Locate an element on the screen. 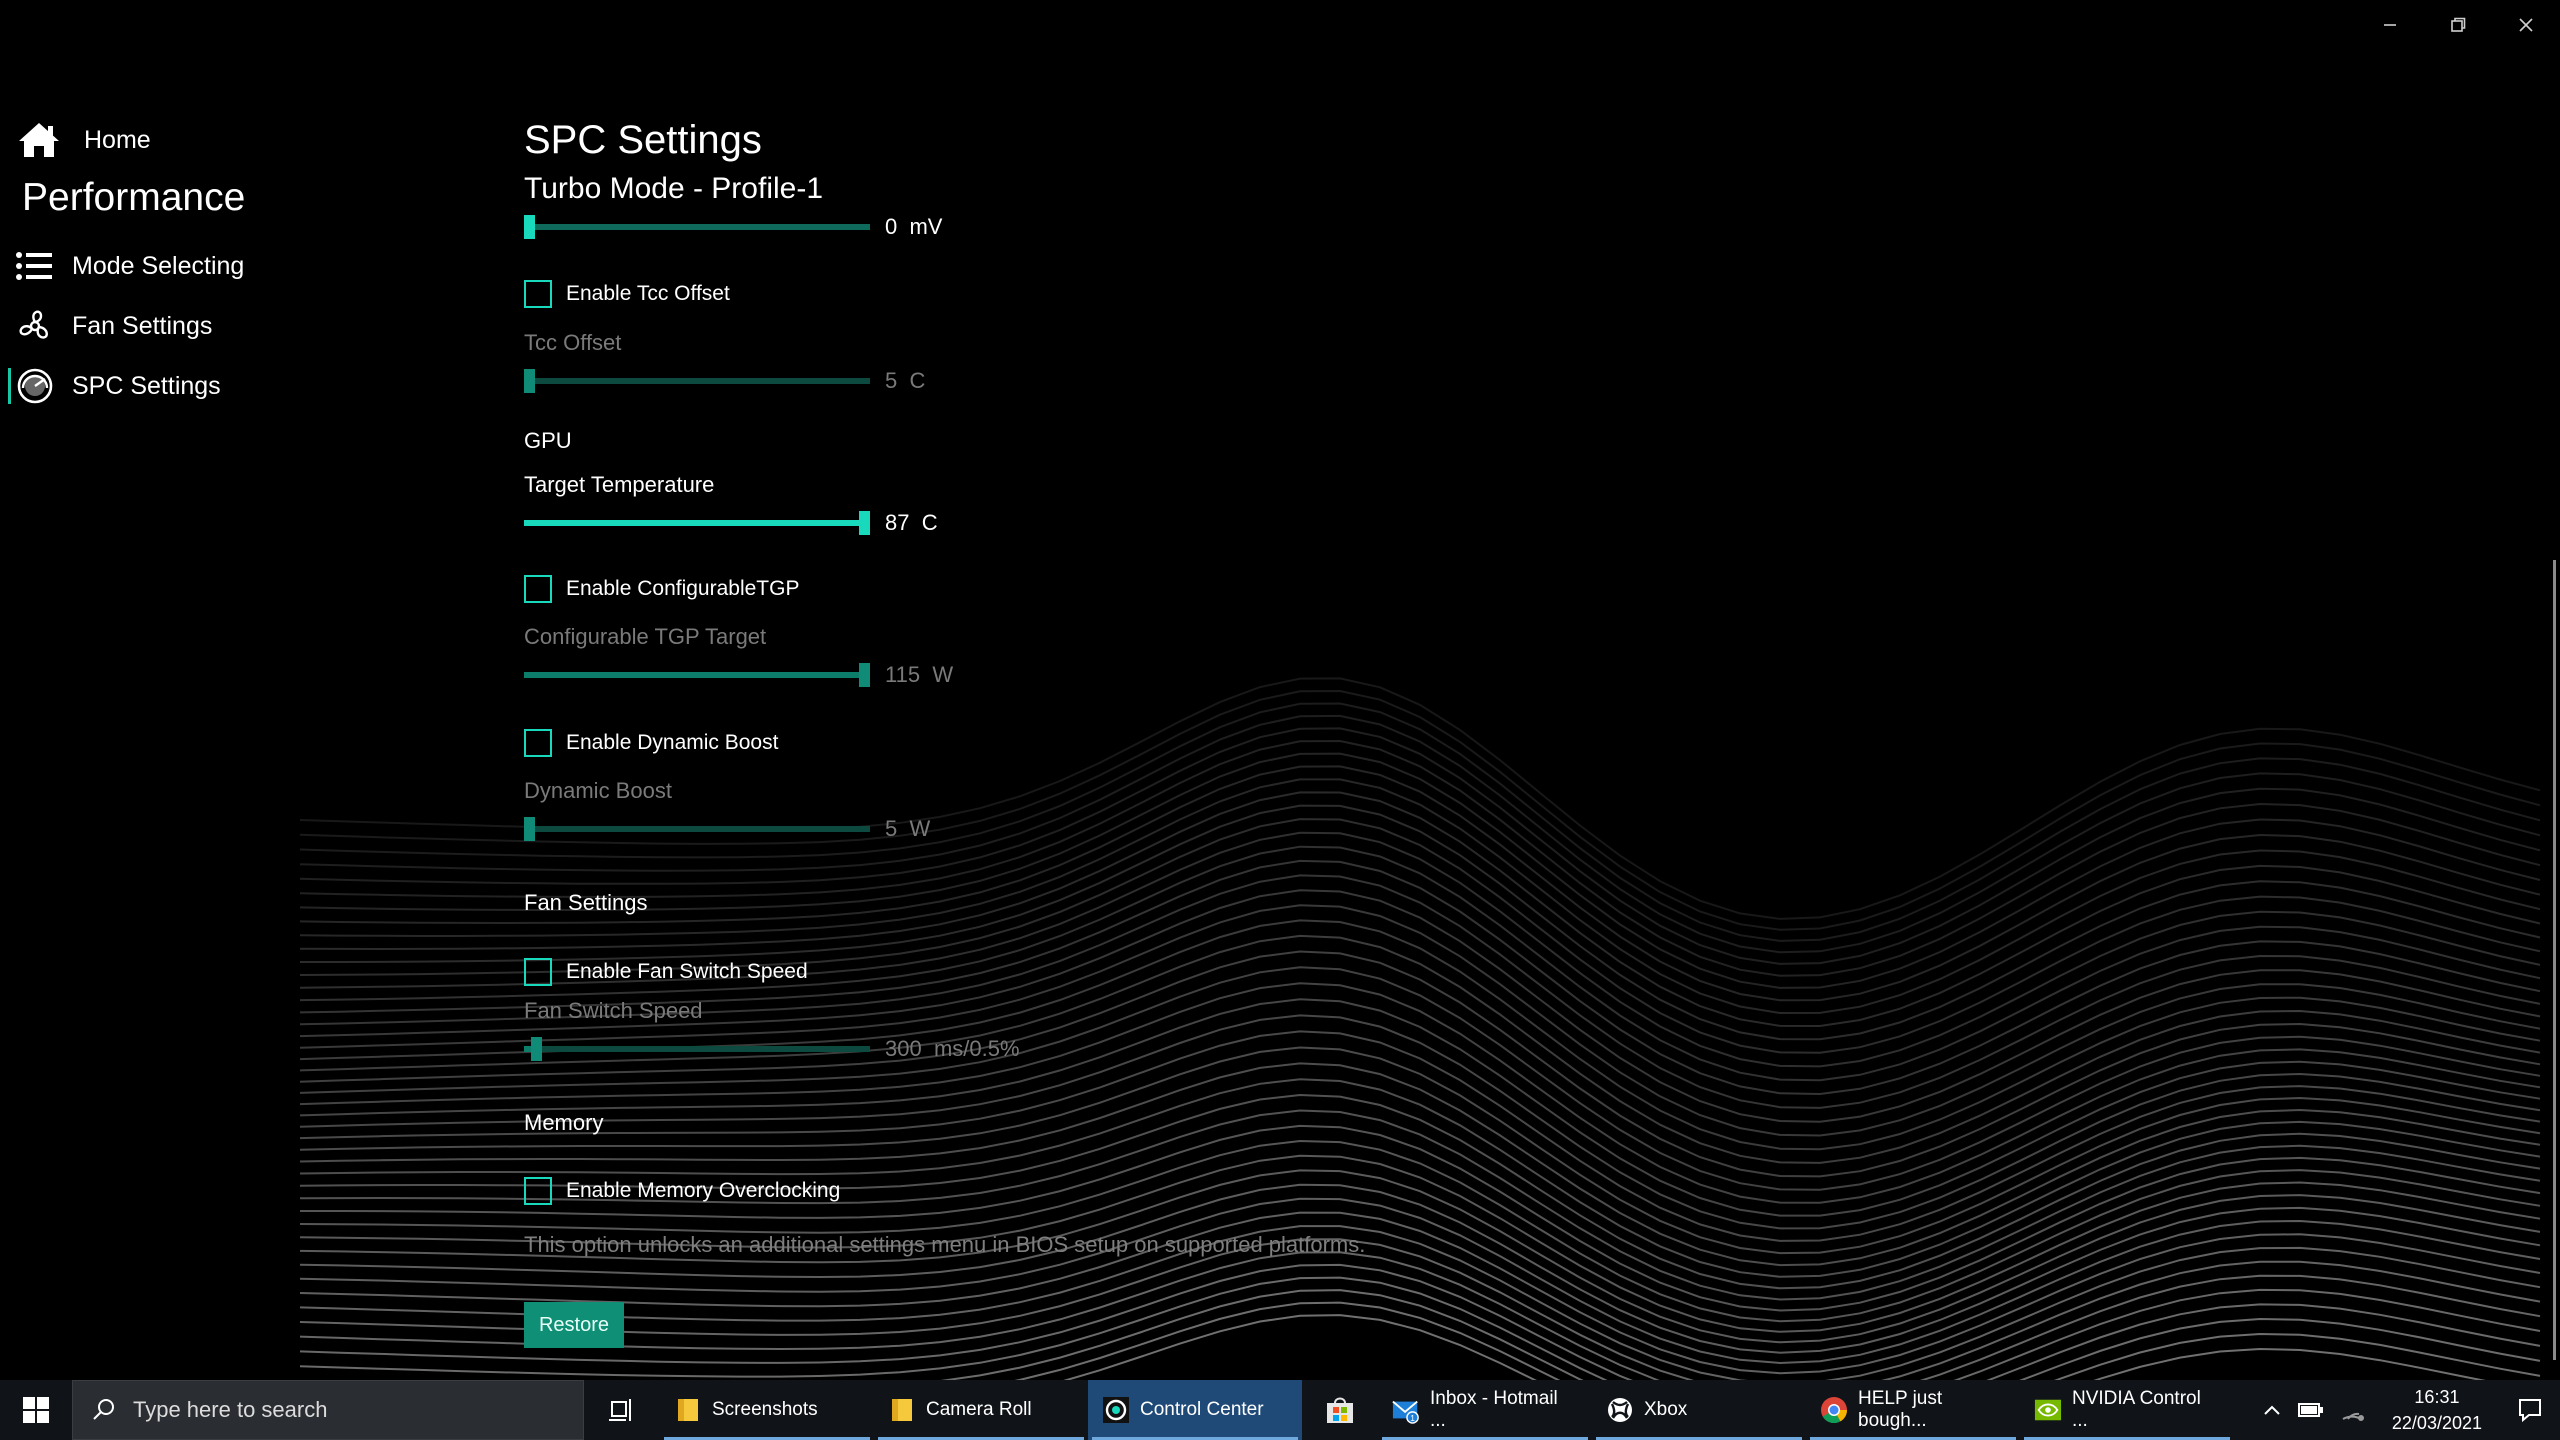 The height and width of the screenshot is (1440, 2560). checkbox-label: Enable Tcc Offset is located at coordinates (648, 293).